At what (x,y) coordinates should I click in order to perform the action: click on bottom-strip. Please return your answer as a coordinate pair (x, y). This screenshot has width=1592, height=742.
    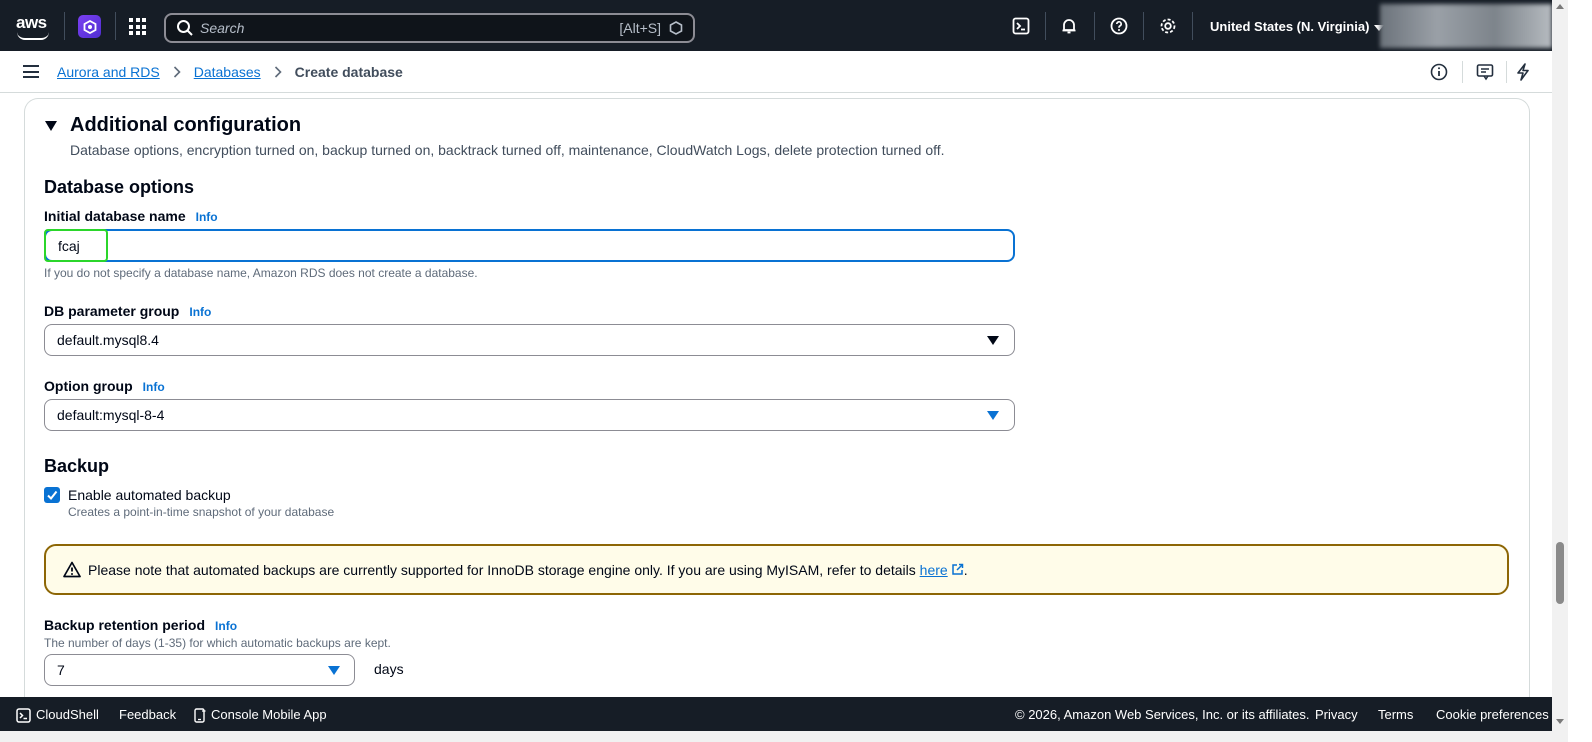
    Looking at the image, I should click on (776, 736).